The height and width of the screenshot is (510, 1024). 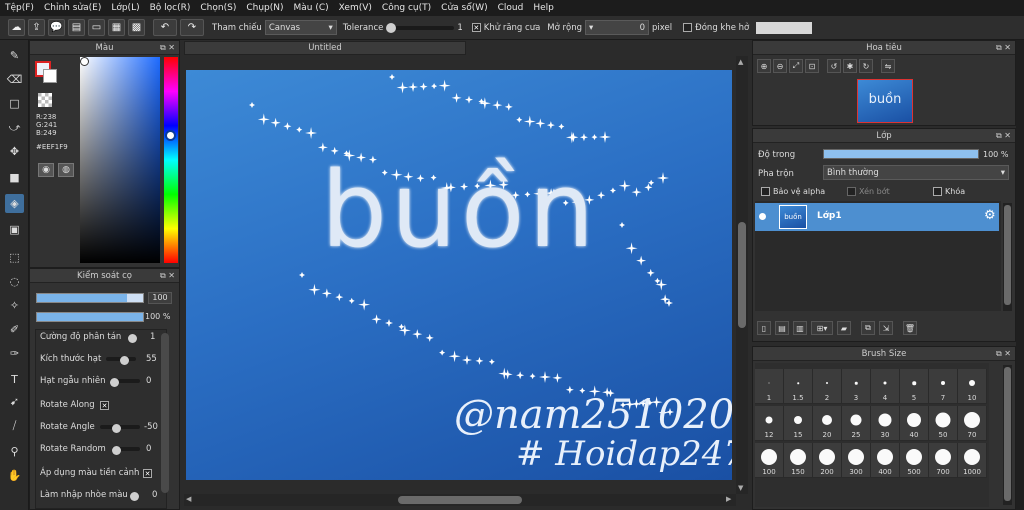 I want to click on rotate-right-icon: ↻, so click(x=866, y=66).